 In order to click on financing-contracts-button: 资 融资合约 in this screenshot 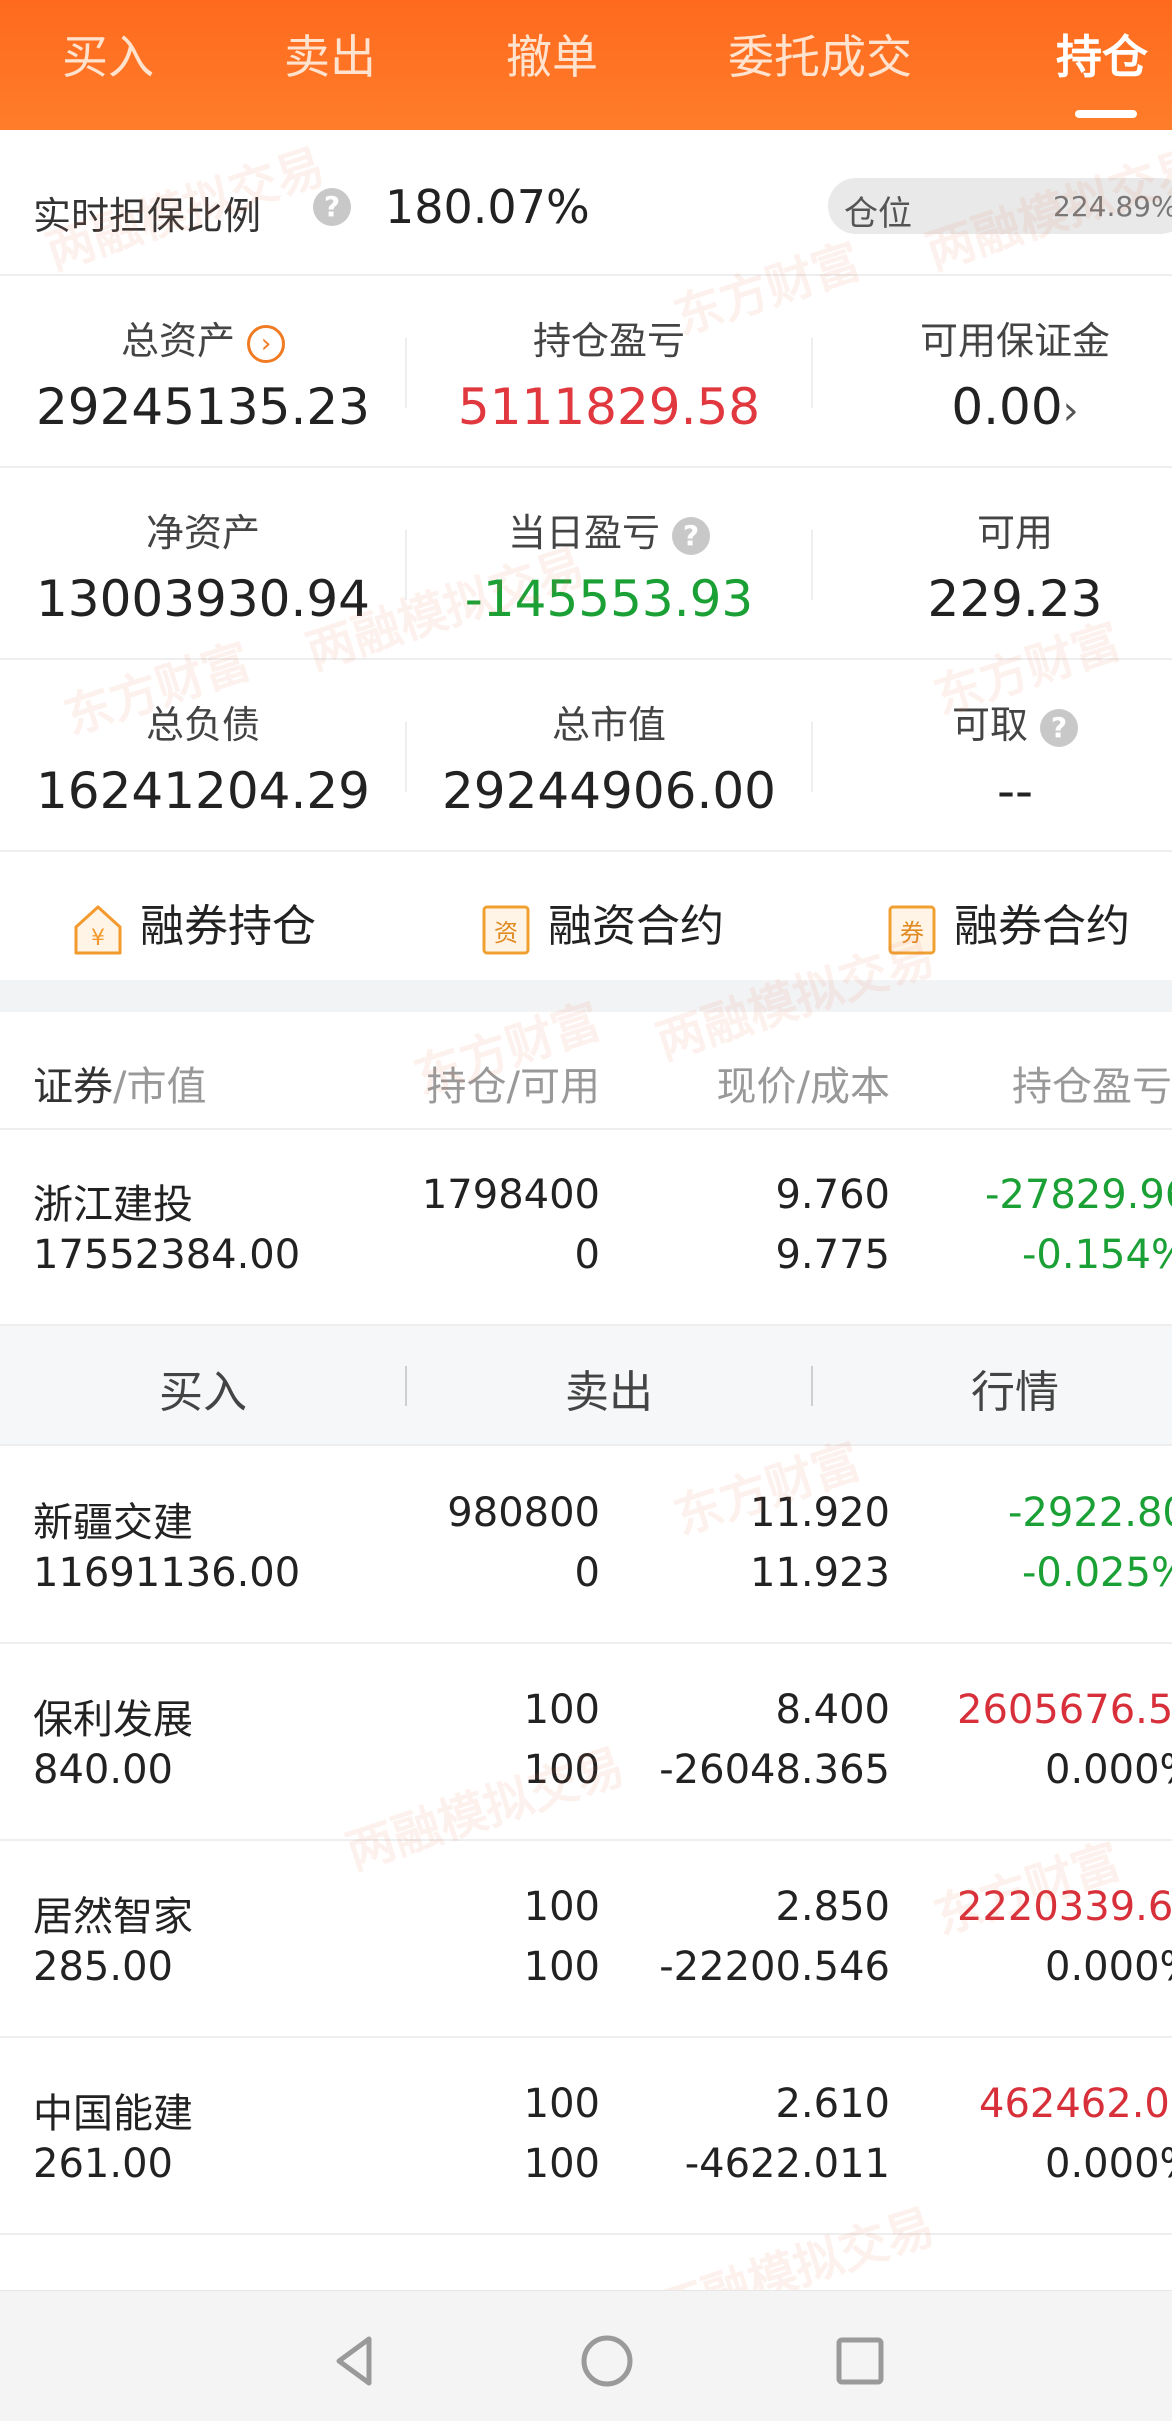, I will do `click(602, 922)`.